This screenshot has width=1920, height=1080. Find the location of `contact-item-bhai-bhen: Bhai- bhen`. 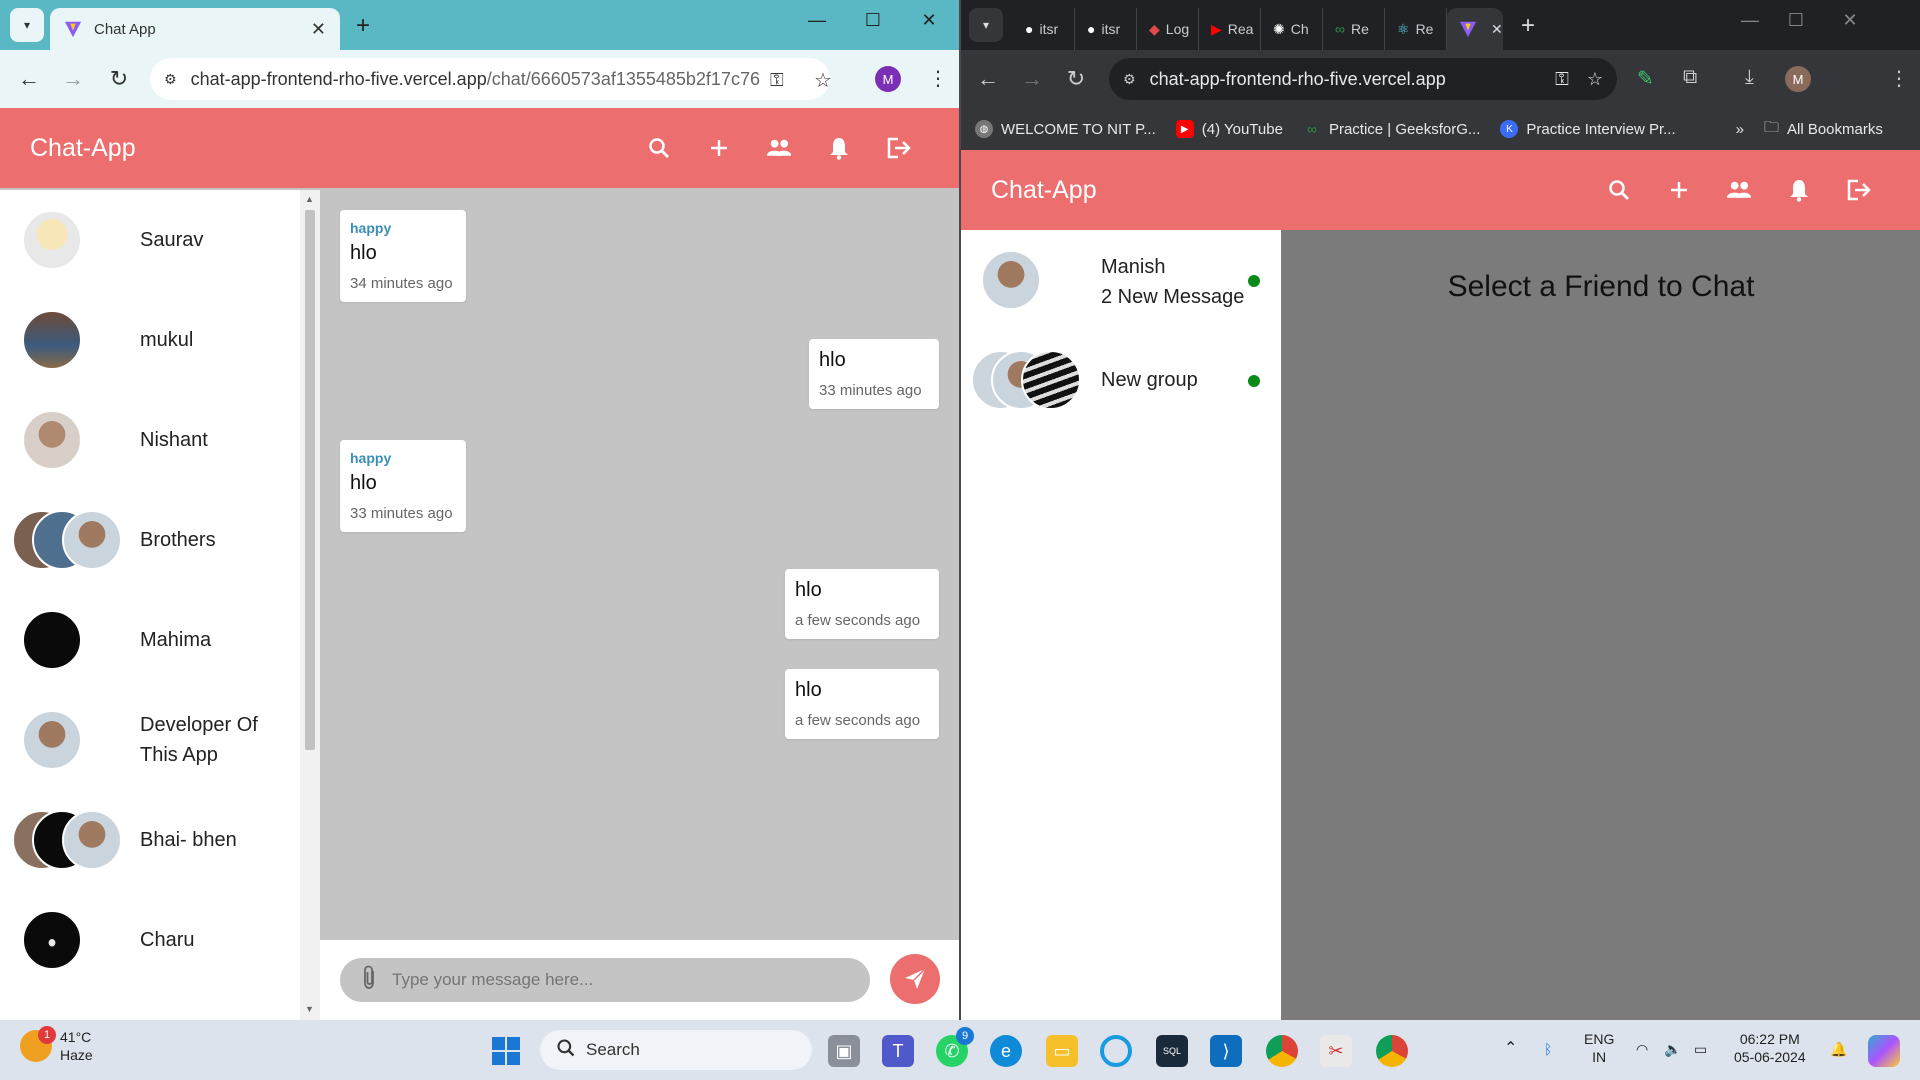

contact-item-bhai-bhen: Bhai- bhen is located at coordinates (150, 840).